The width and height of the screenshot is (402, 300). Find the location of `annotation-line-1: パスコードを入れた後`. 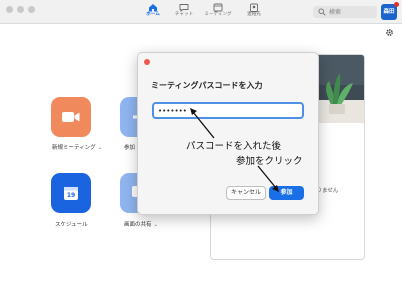

annotation-line-1: パスコードを入れた後 is located at coordinates (234, 146).